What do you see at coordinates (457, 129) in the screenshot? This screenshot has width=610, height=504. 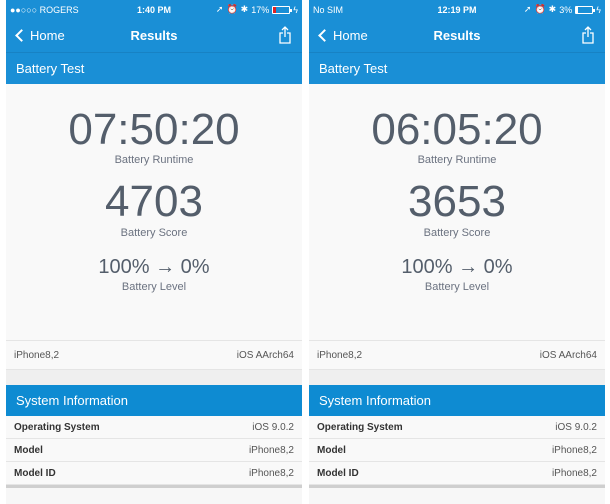 I see `battery-runtime-value: 06:05:20` at bounding box center [457, 129].